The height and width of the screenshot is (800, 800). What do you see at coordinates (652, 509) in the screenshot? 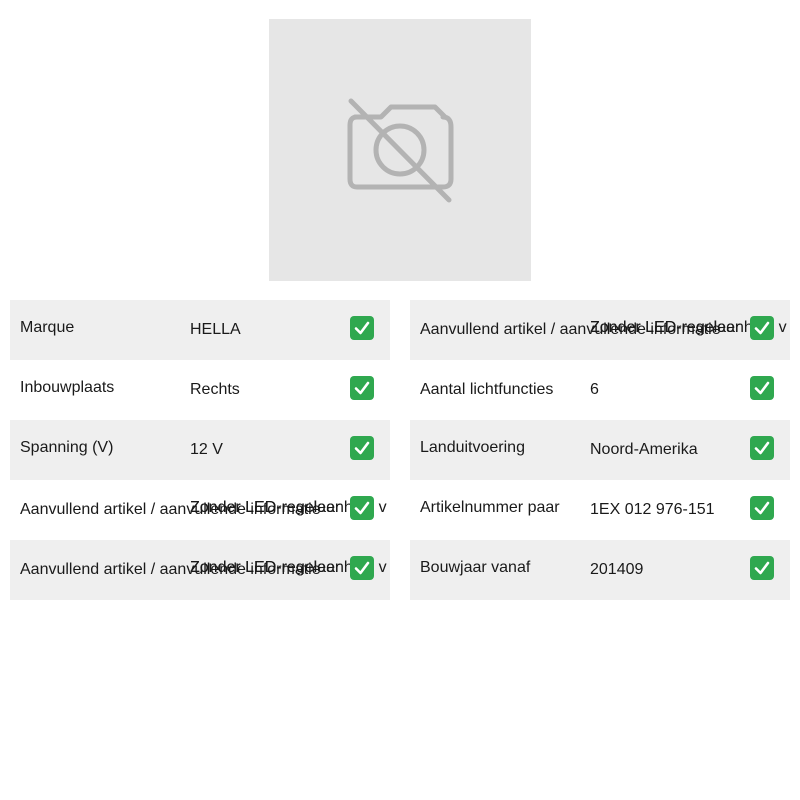
I see `spec-value: 1EX 012 976-151` at bounding box center [652, 509].